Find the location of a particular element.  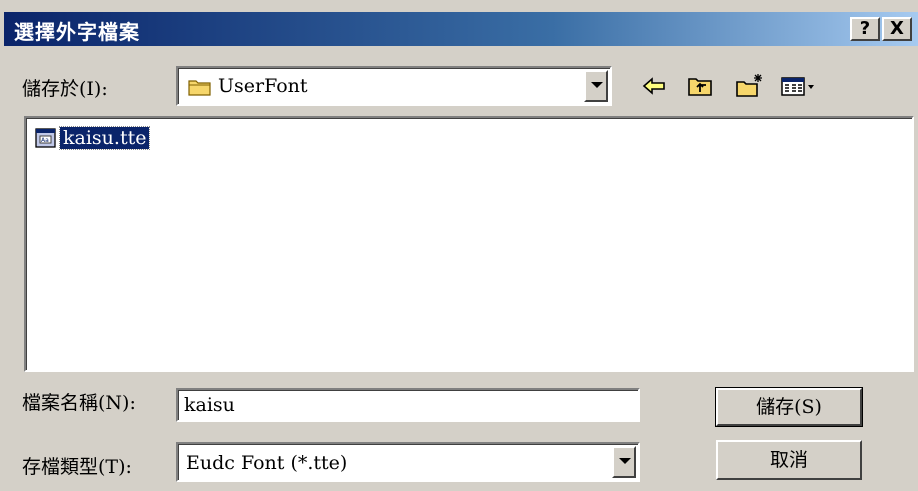

save-button: 儲存(S) is located at coordinates (789, 407).